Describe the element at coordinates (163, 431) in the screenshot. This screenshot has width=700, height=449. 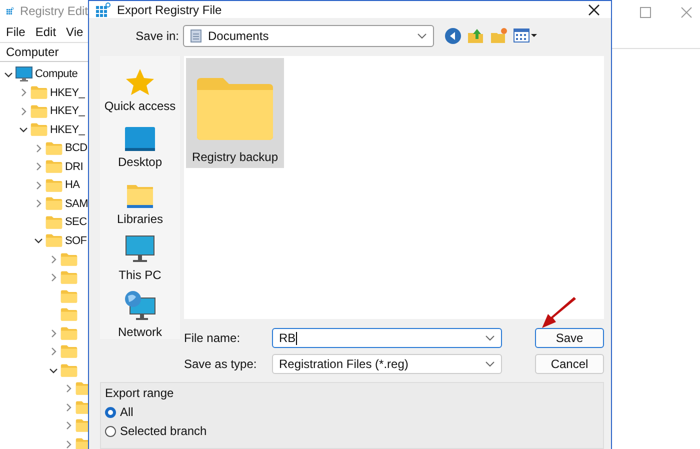
I see `radio-label: Selected branch` at that location.